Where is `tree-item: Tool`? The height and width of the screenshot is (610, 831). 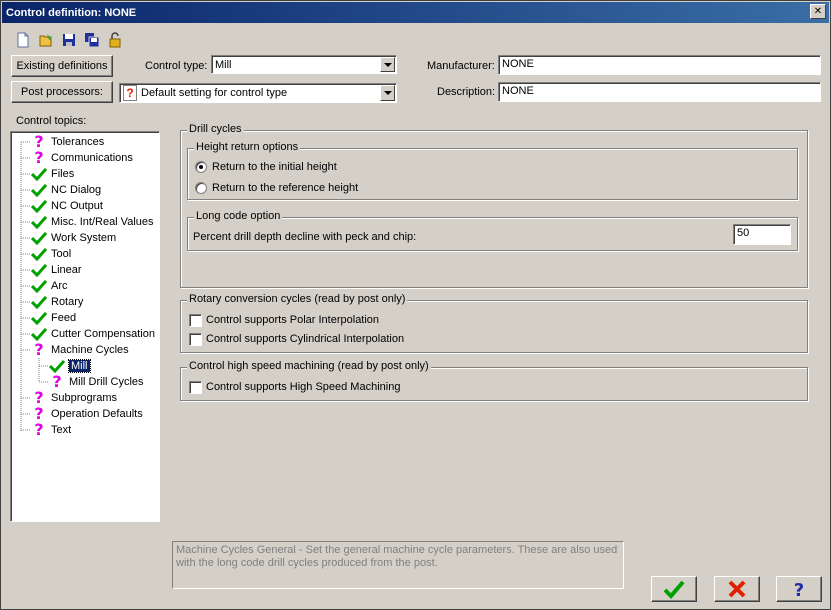
tree-item: Tool is located at coordinates (51, 254).